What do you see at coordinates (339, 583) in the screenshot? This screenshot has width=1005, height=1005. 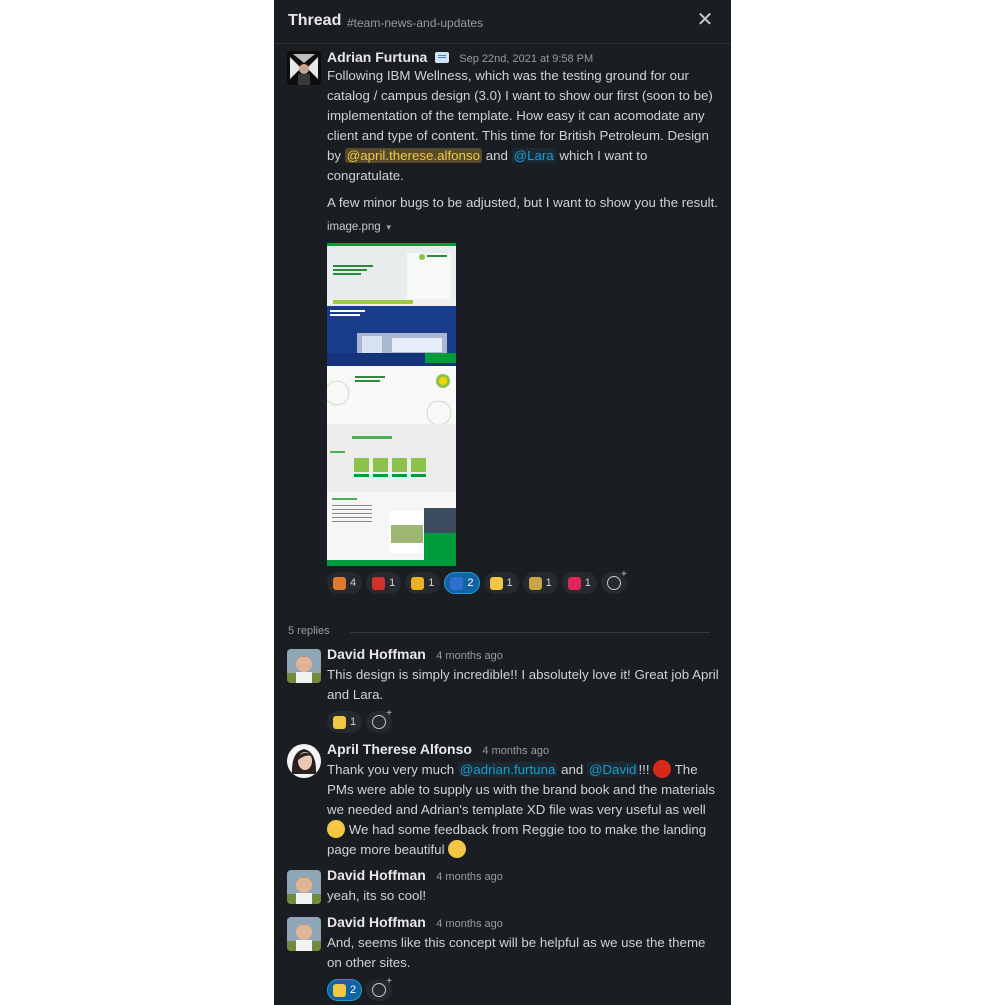 I see `party-icon` at bounding box center [339, 583].